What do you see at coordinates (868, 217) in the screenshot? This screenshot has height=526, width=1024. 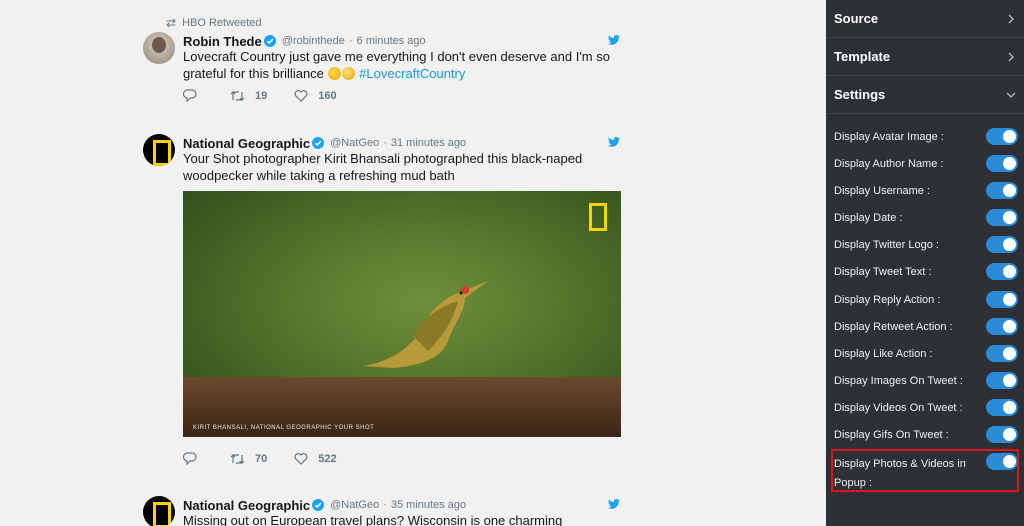 I see `setting-label: Display Date :` at bounding box center [868, 217].